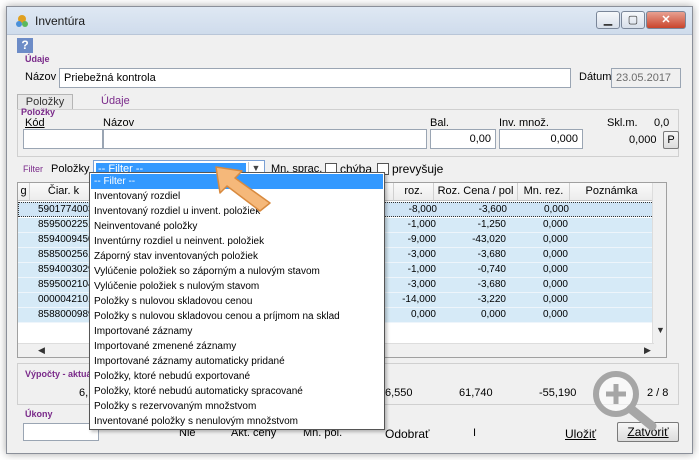 This screenshot has width=699, height=460. Describe the element at coordinates (237, 286) in the screenshot. I see `dropdown-item: Vylúčenie položiek s nulovým stavom` at that location.